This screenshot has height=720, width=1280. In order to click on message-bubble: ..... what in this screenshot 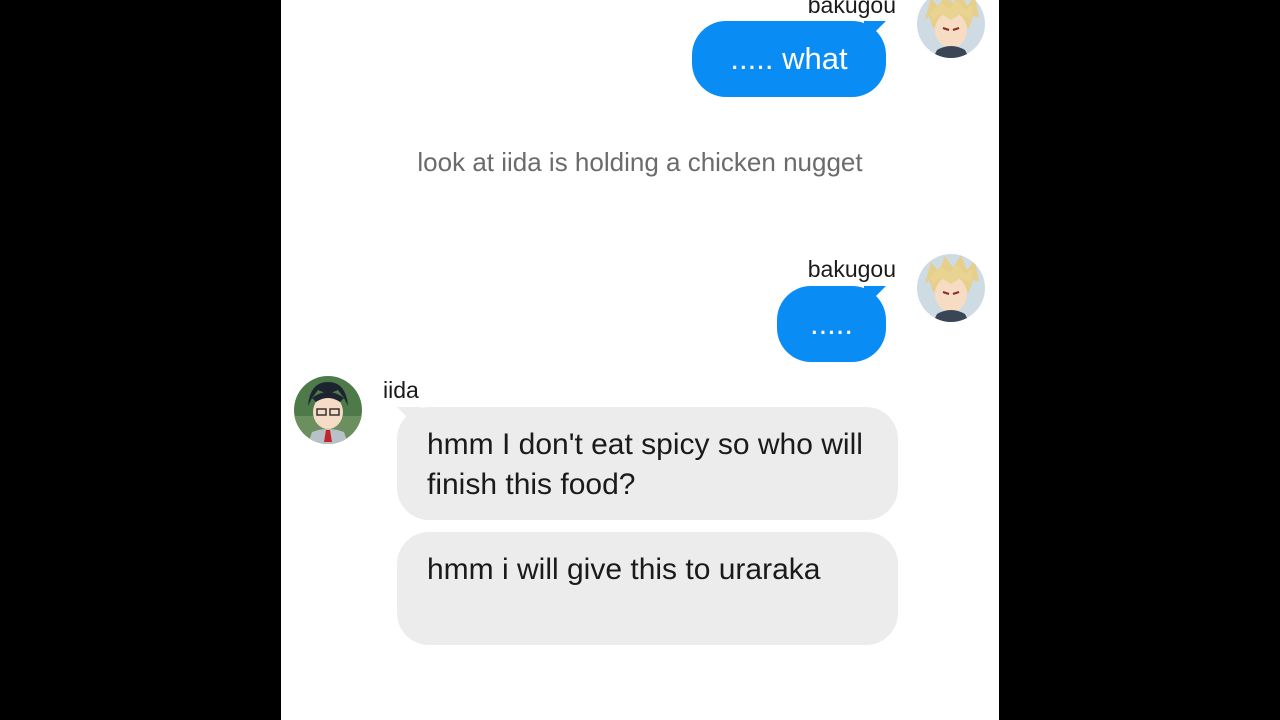, I will do `click(789, 59)`.